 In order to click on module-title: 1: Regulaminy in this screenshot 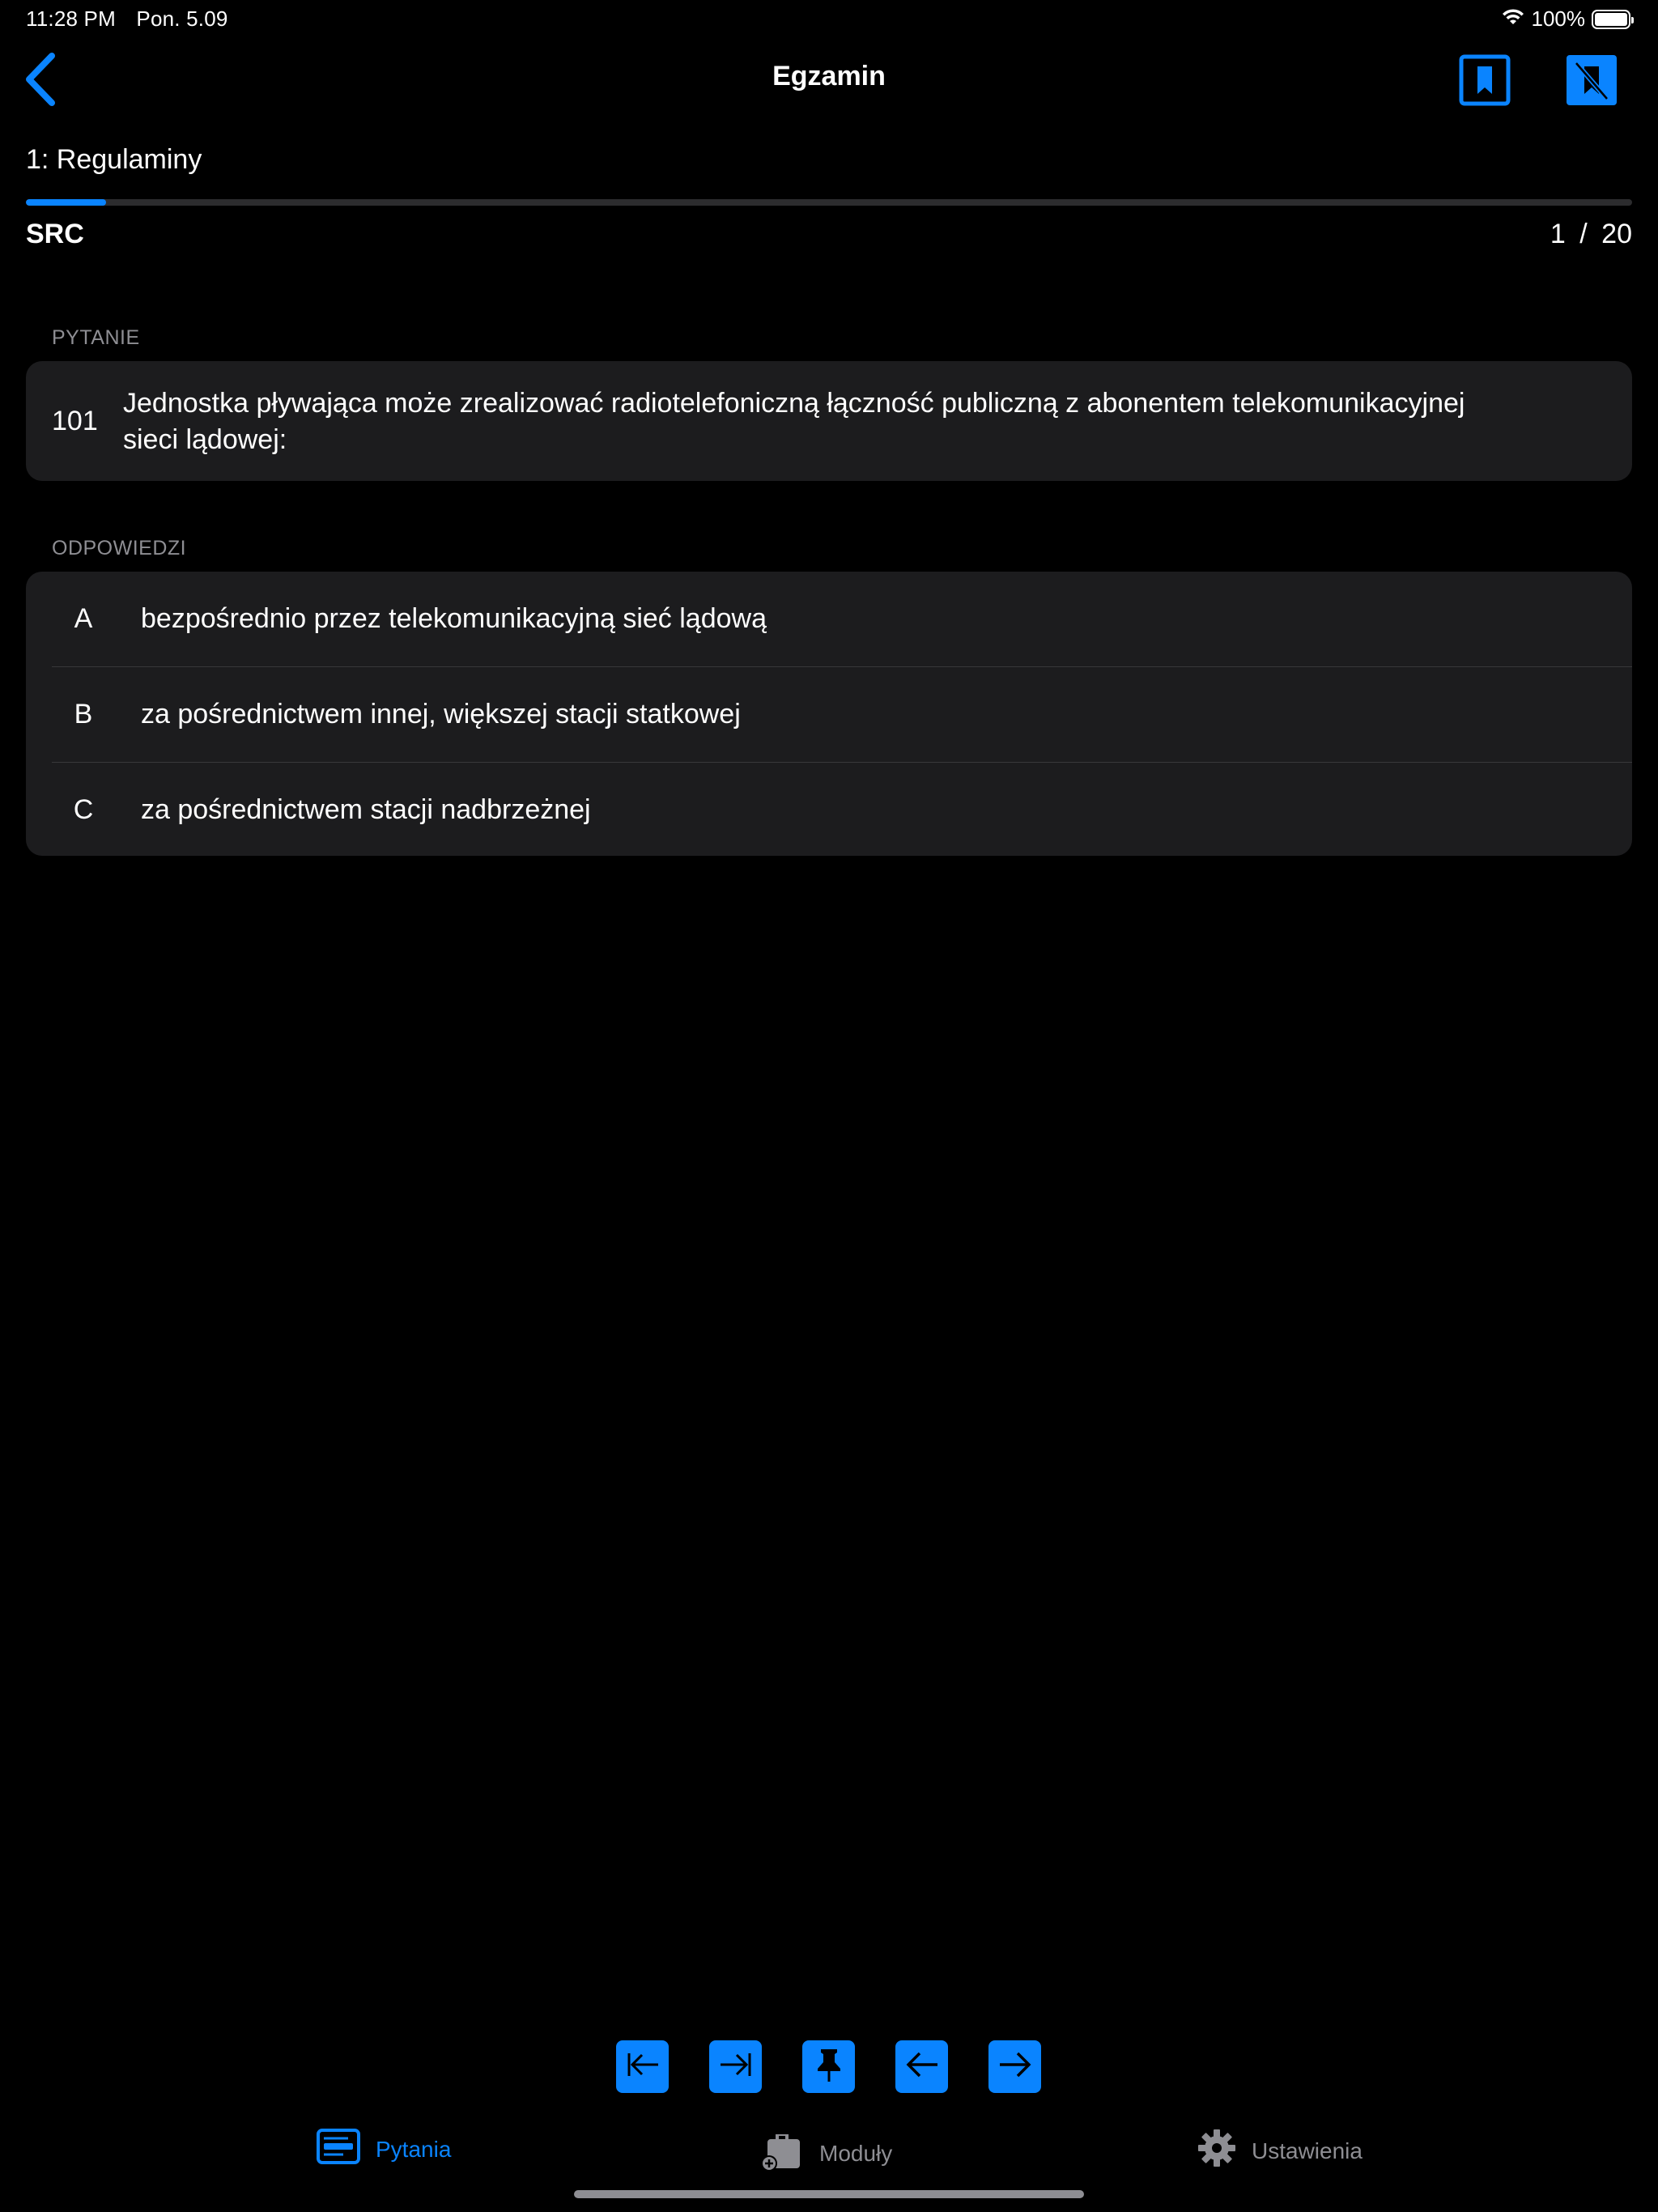, I will do `click(114, 160)`.